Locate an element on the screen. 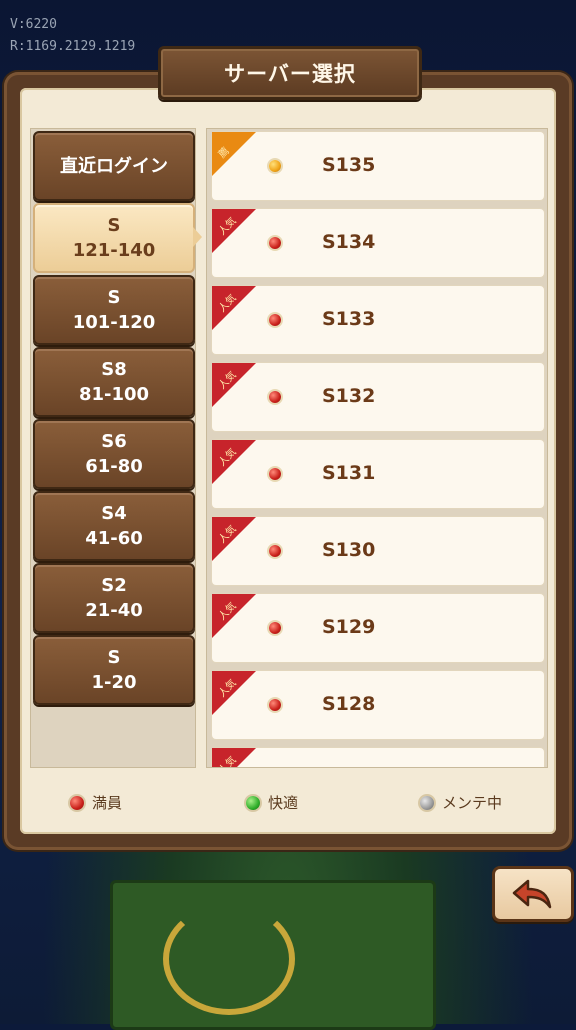 The height and width of the screenshot is (1030, 576). category-range: 81-100 is located at coordinates (114, 394).